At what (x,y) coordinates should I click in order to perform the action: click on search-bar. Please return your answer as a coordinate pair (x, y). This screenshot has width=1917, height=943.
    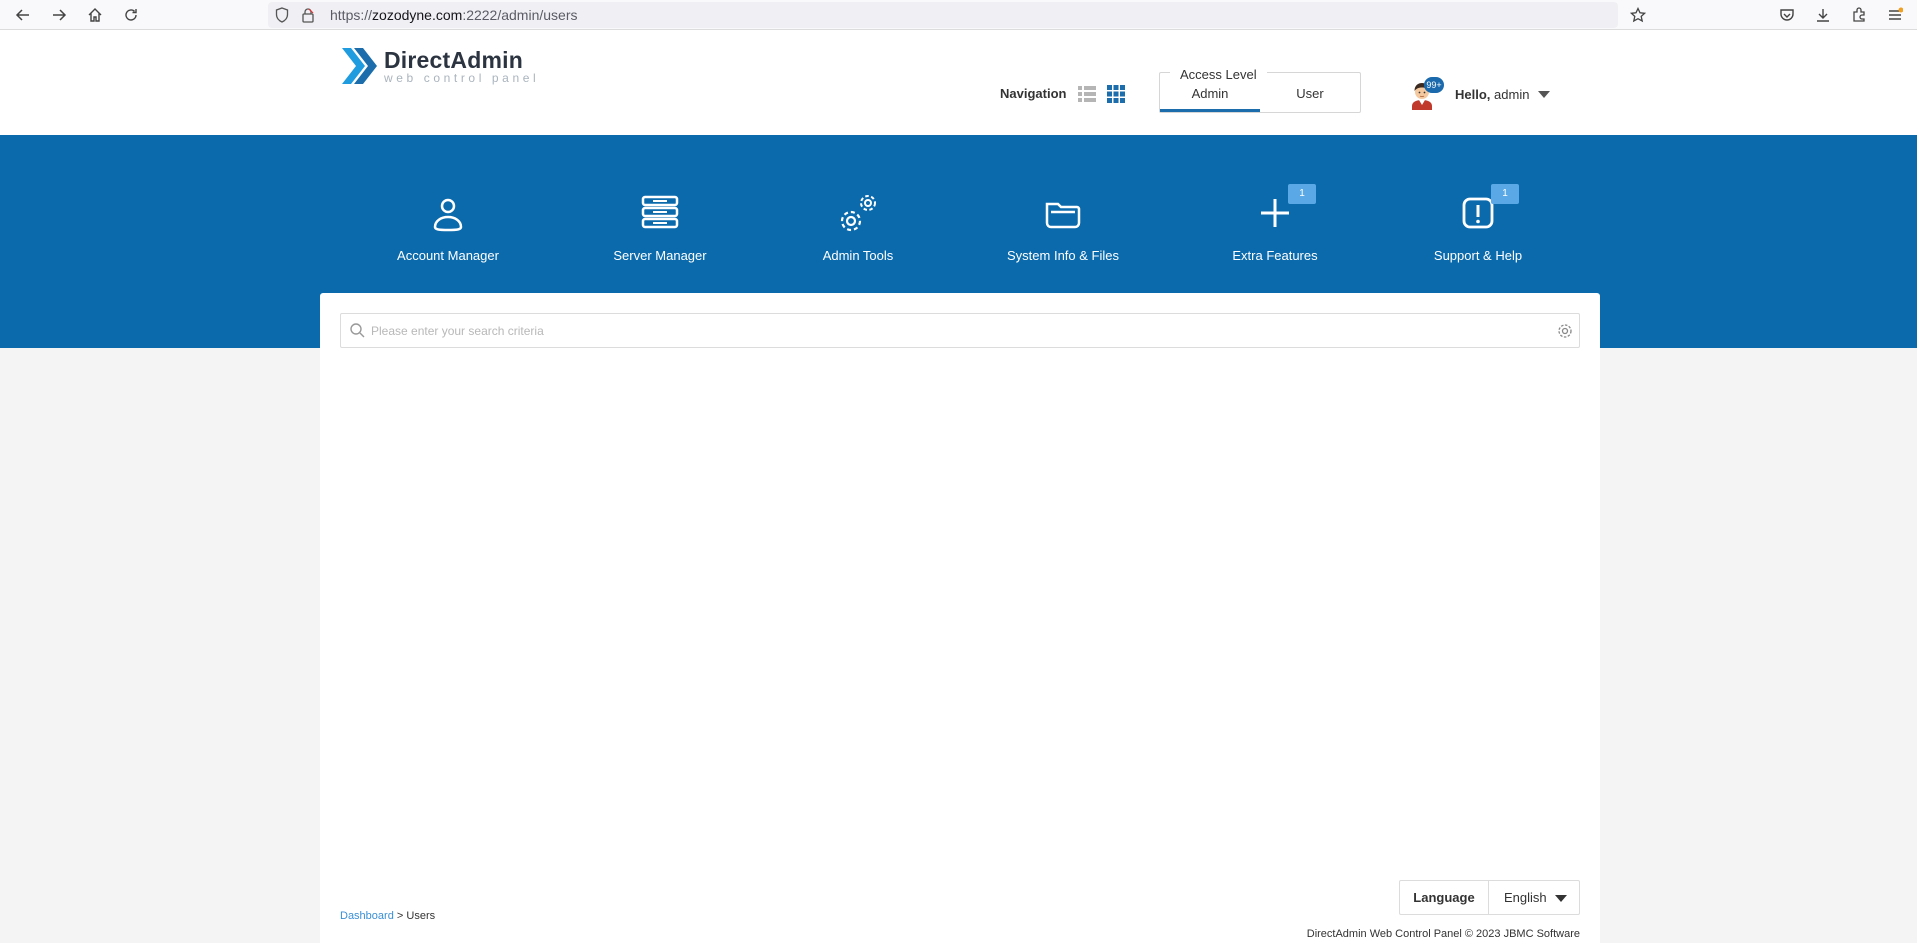
    Looking at the image, I should click on (960, 330).